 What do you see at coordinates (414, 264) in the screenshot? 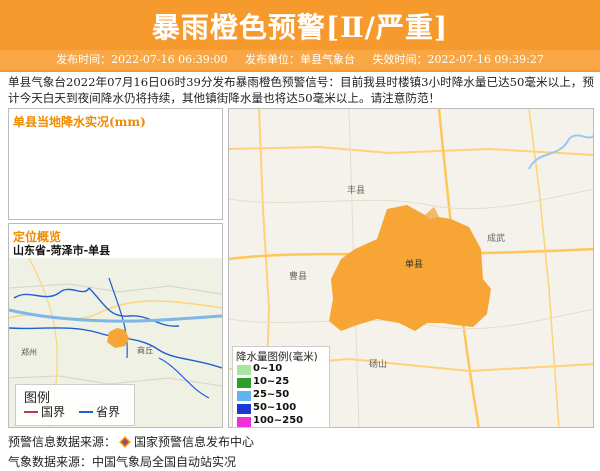
I see `map-place-label: 单县` at bounding box center [414, 264].